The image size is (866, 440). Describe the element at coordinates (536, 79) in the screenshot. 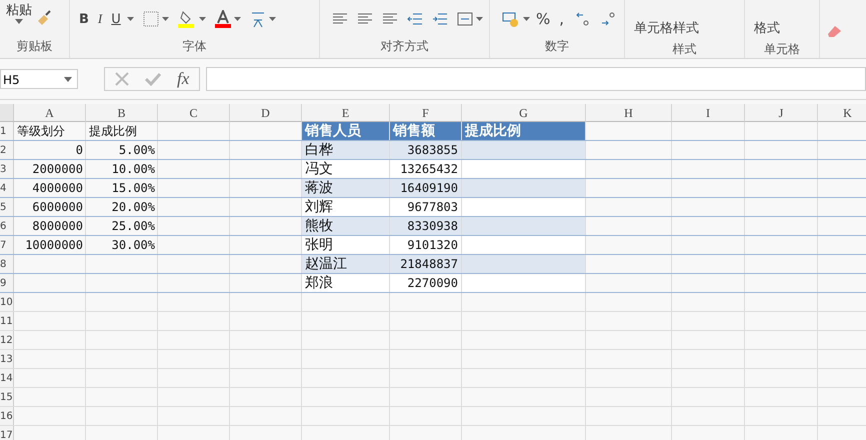

I see `formula-input` at that location.